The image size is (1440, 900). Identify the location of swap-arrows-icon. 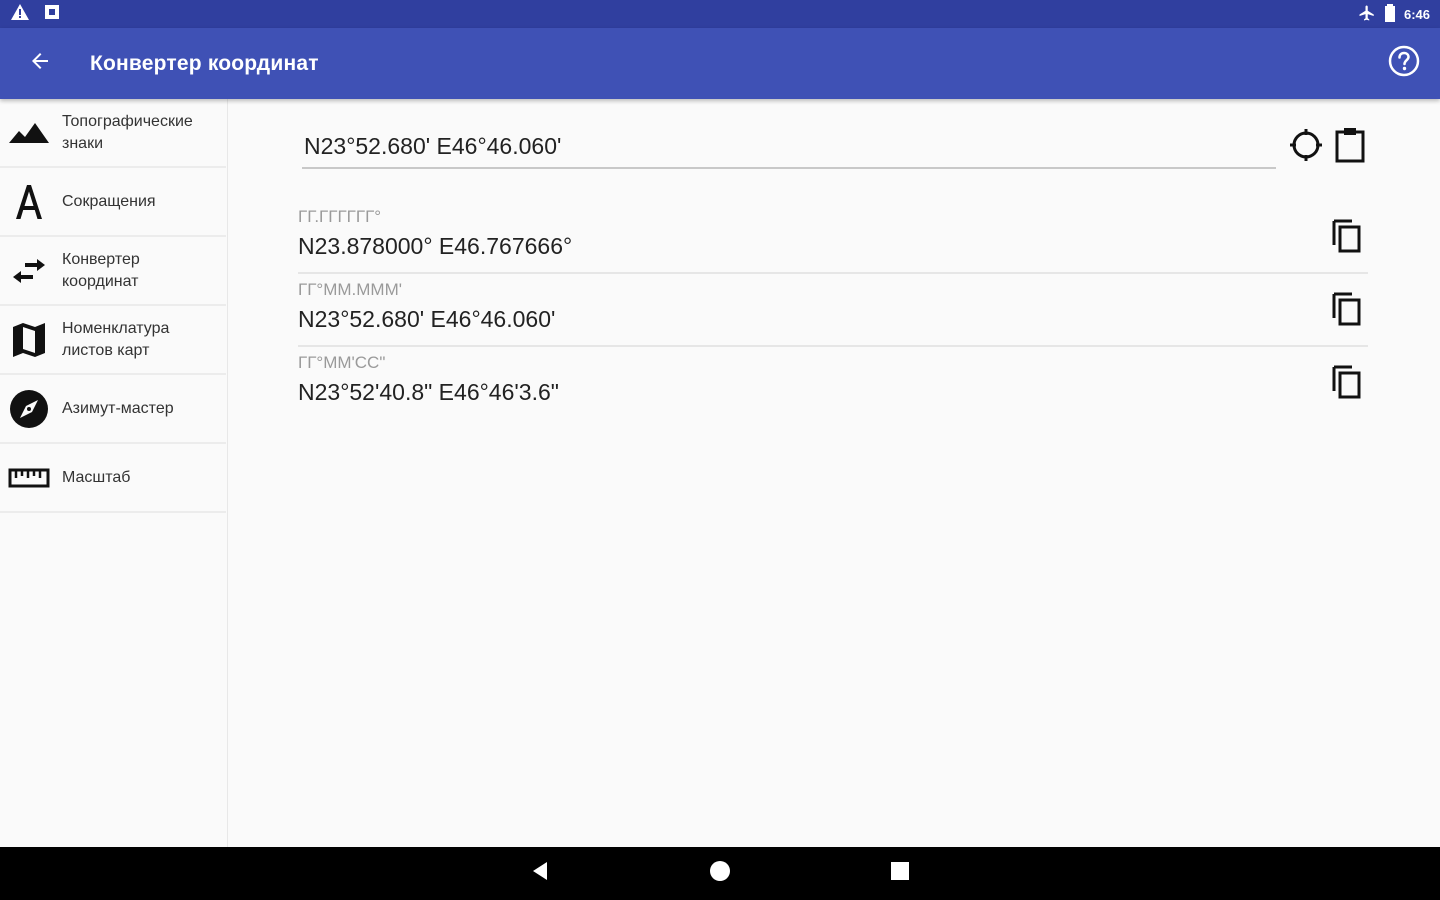
(29, 271).